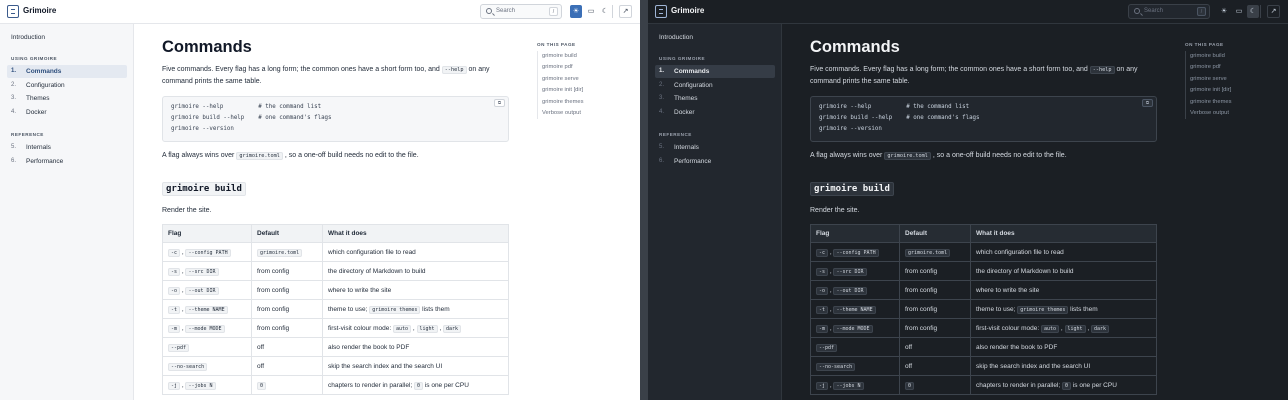 This screenshot has height=400, width=1288. Describe the element at coordinates (207, 347) in the screenshot. I see `flag-cell: --pdf` at that location.